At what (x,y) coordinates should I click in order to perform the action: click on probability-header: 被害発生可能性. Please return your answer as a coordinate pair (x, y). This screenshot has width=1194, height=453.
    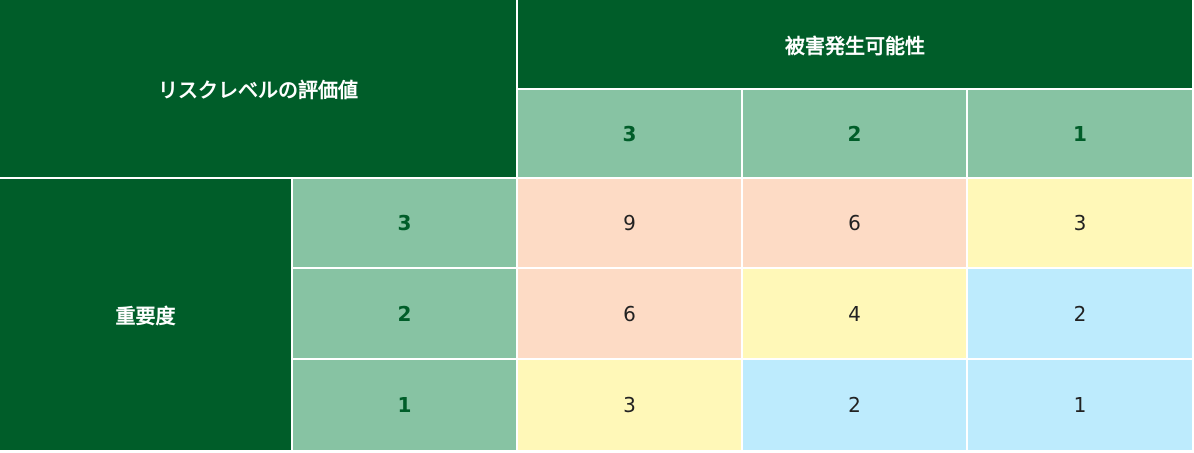
    Looking at the image, I should click on (856, 45).